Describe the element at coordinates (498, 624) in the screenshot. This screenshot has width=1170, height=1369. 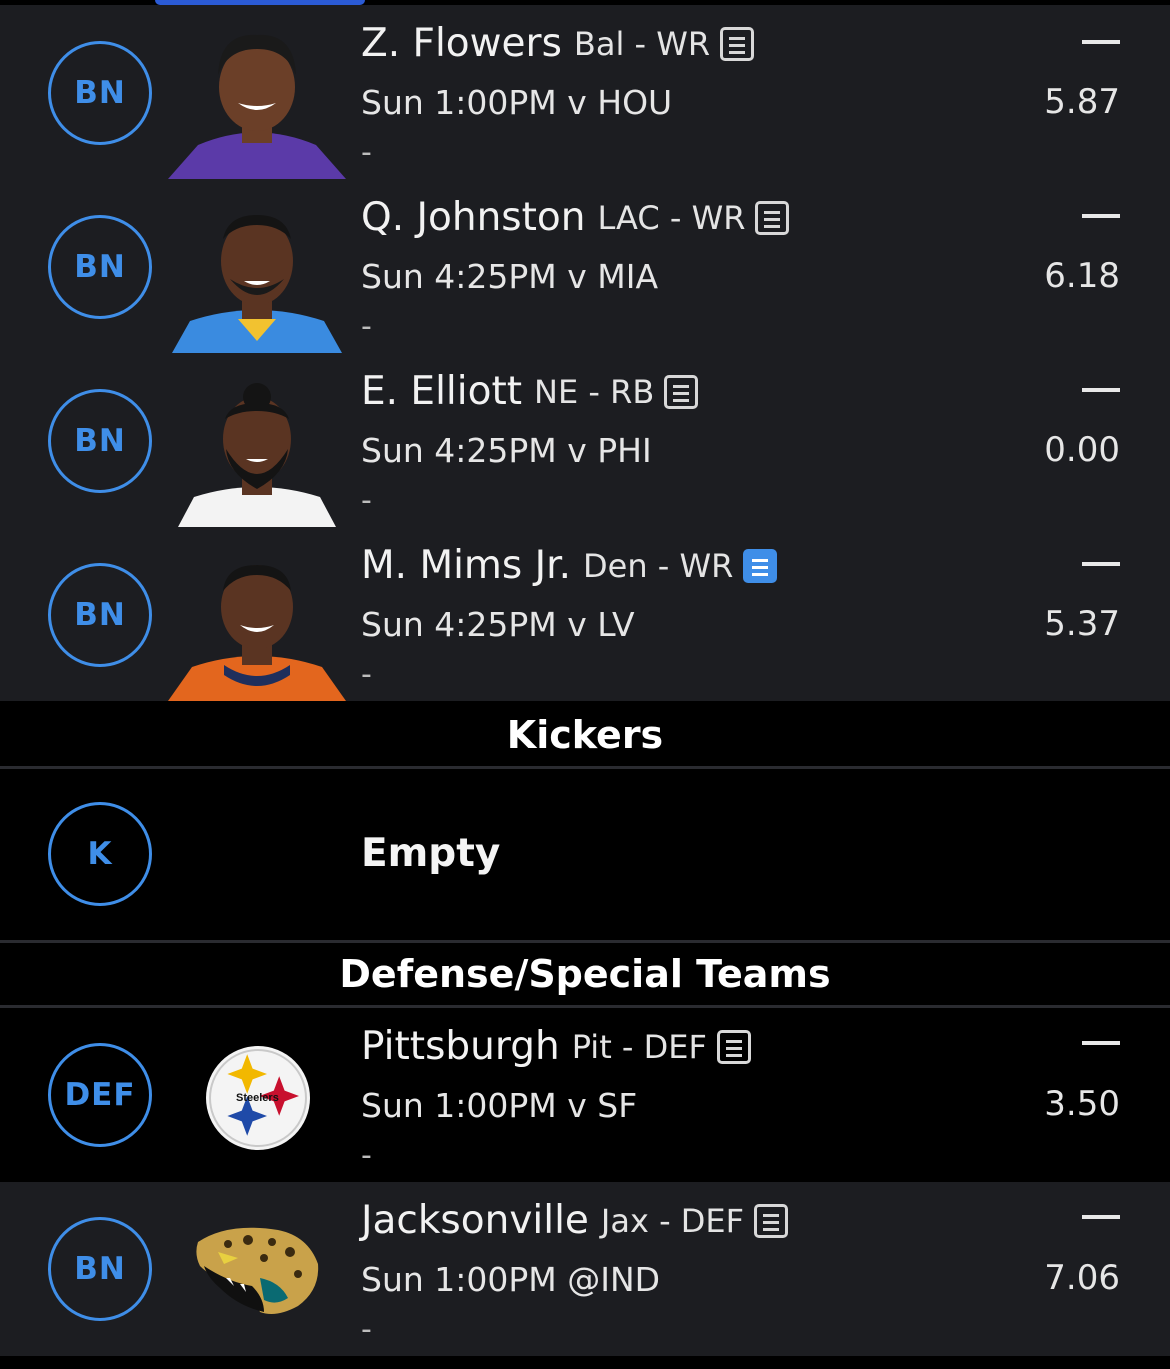
I see `game-info: Sun 4:25PM v LV` at that location.